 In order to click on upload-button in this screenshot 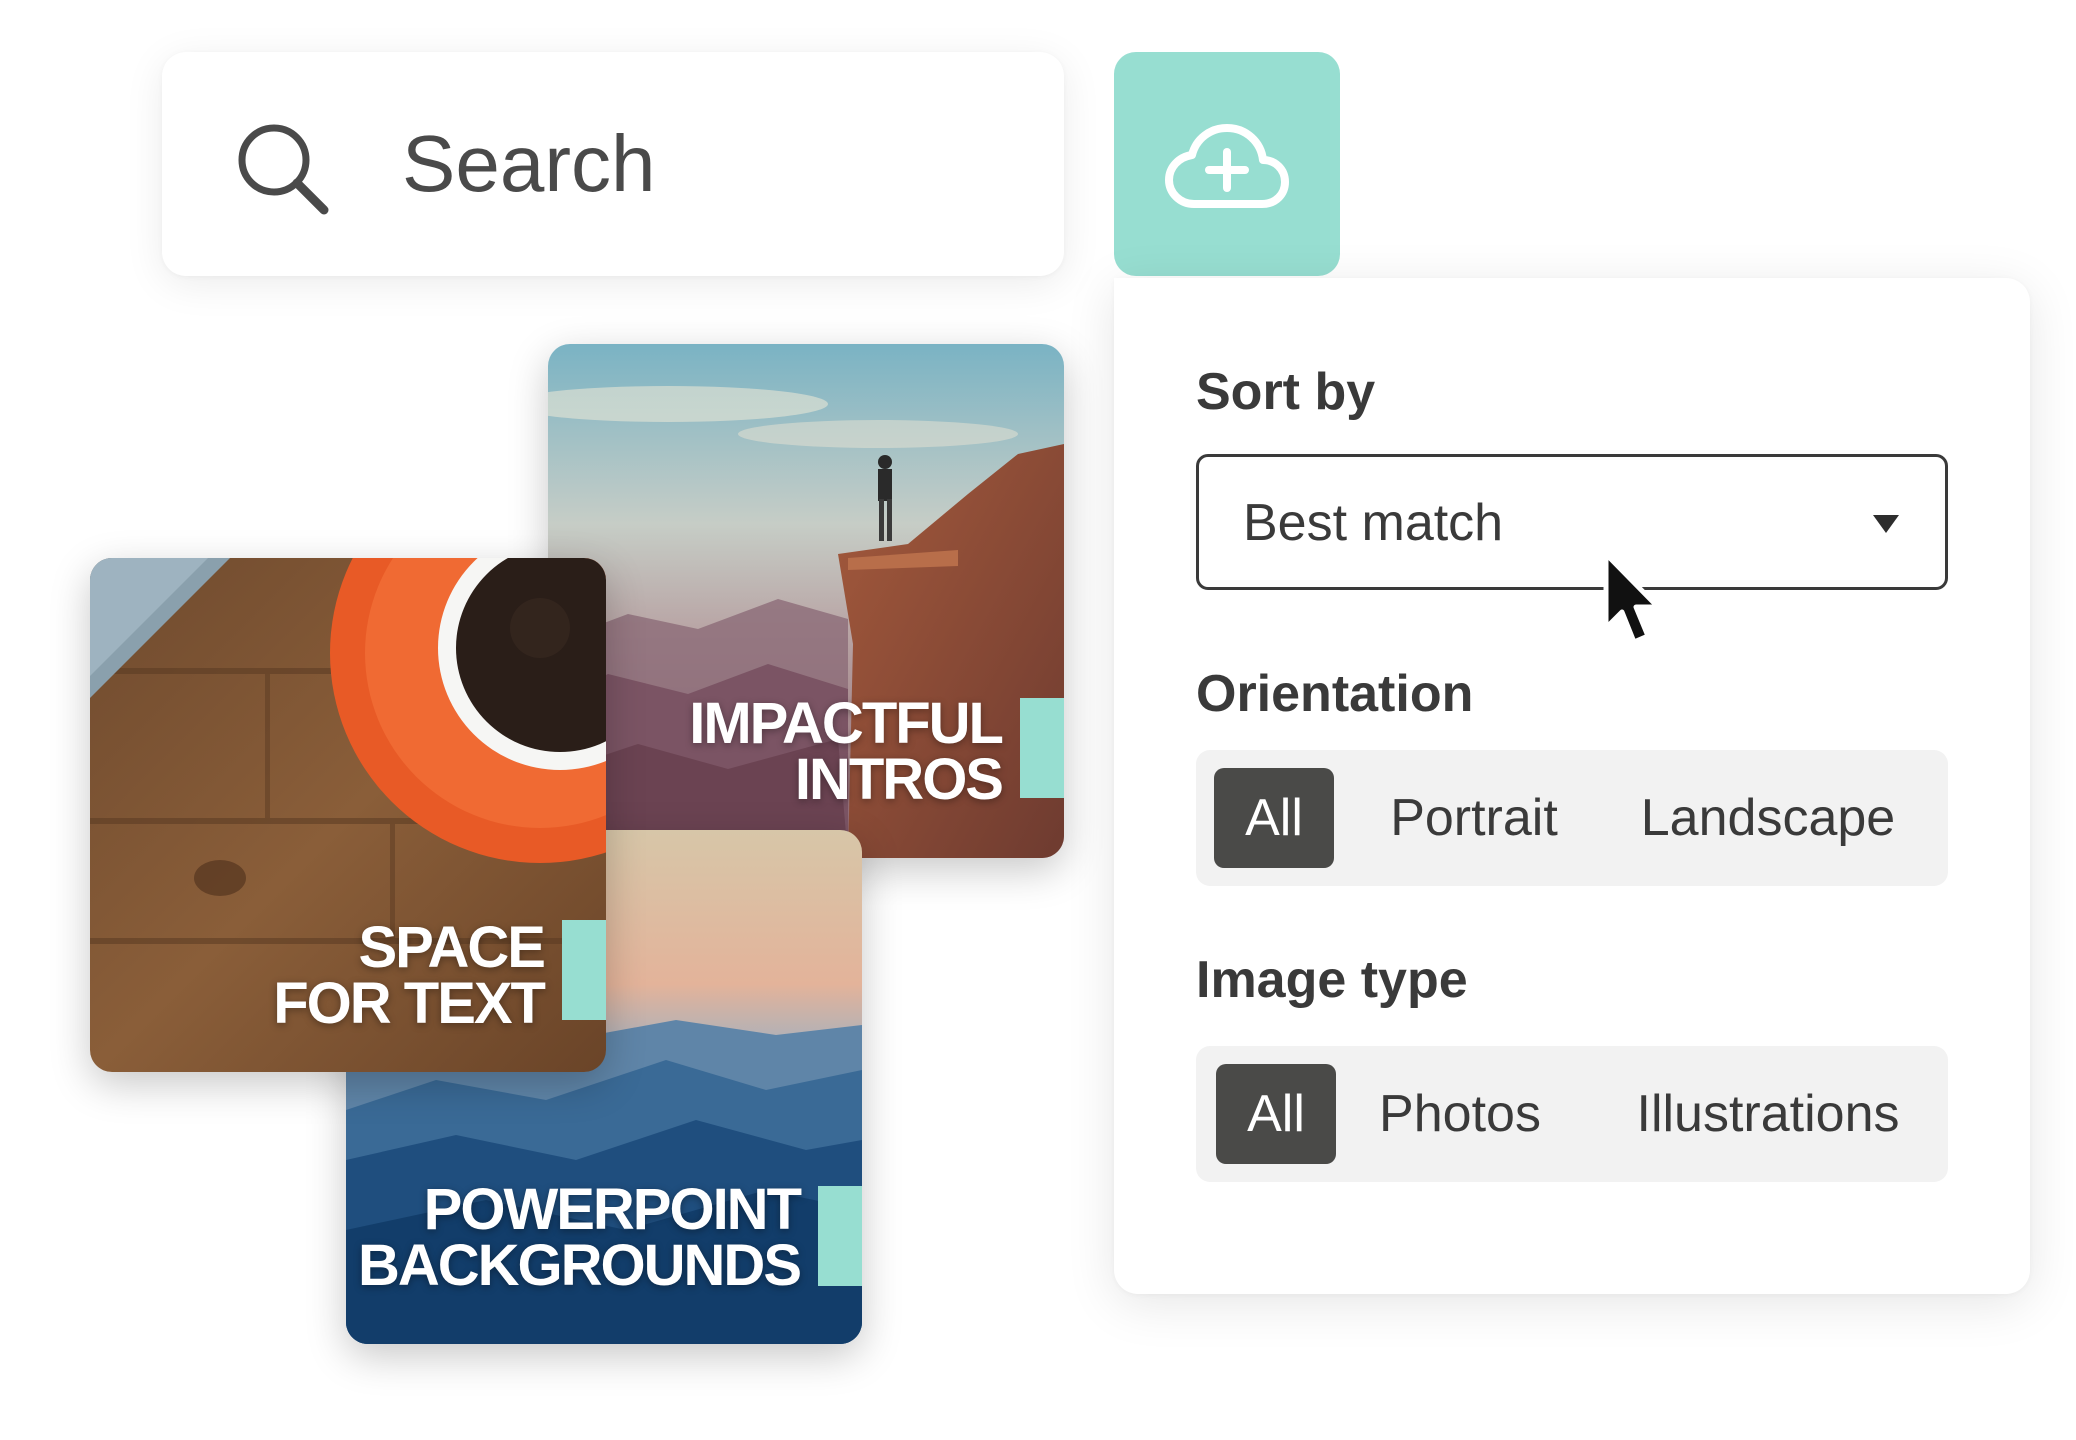, I will do `click(1227, 164)`.